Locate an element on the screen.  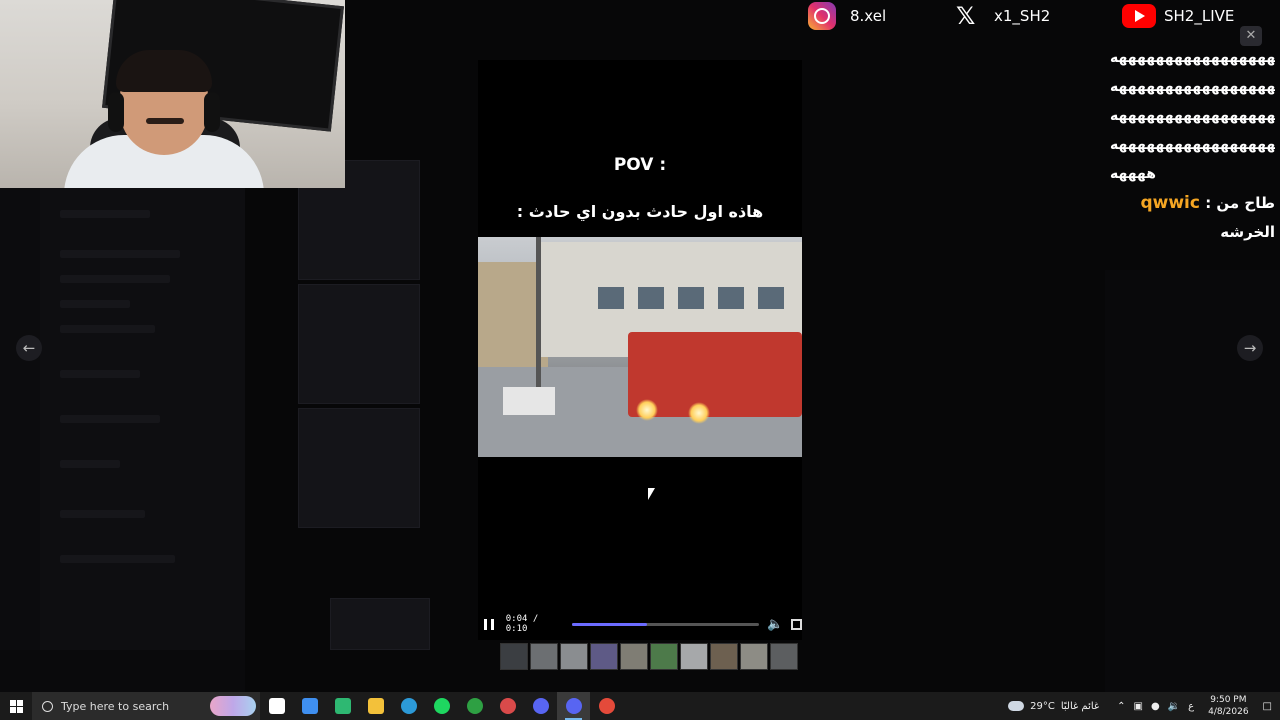
seek-bar is located at coordinates (665, 624).